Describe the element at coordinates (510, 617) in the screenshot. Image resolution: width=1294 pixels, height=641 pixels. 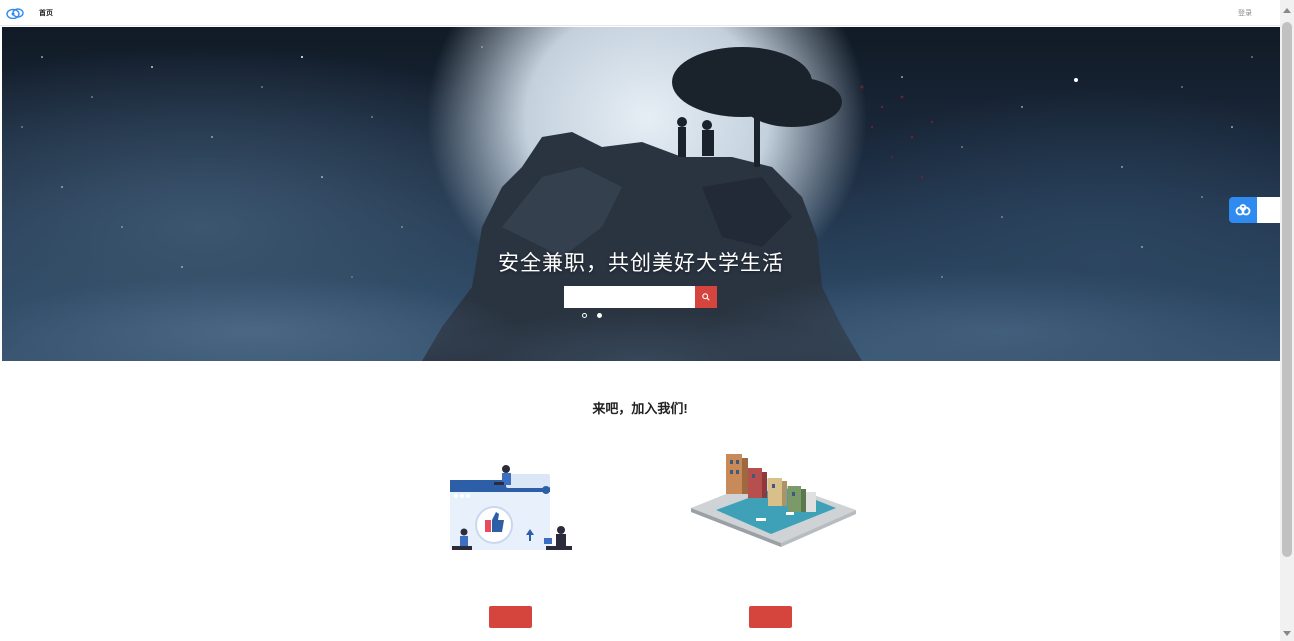
I see `card-1-button` at that location.